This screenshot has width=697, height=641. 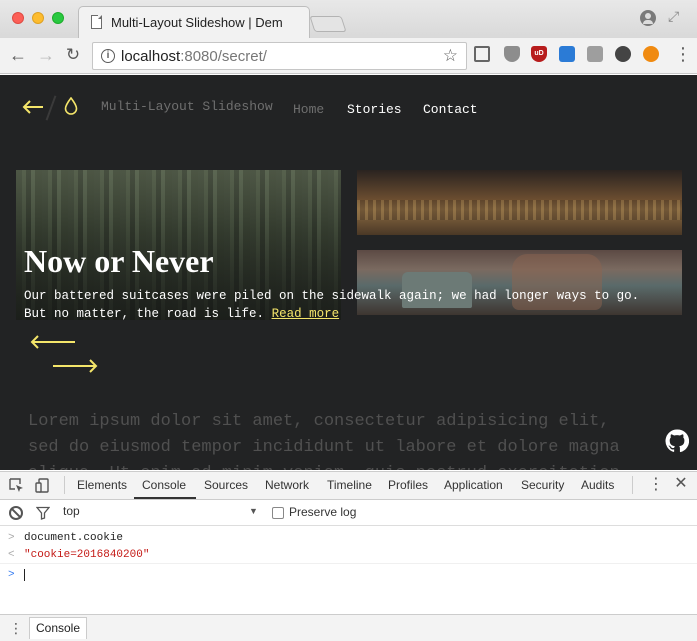 I want to click on filter-icon, so click(x=43, y=513).